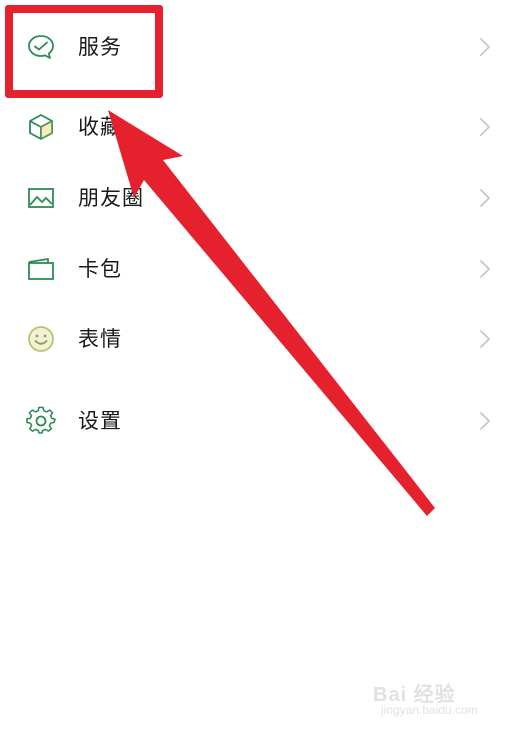 This screenshot has width=511, height=736. Describe the element at coordinates (255, 420) in the screenshot. I see `menu-item-settings: 设置` at that location.